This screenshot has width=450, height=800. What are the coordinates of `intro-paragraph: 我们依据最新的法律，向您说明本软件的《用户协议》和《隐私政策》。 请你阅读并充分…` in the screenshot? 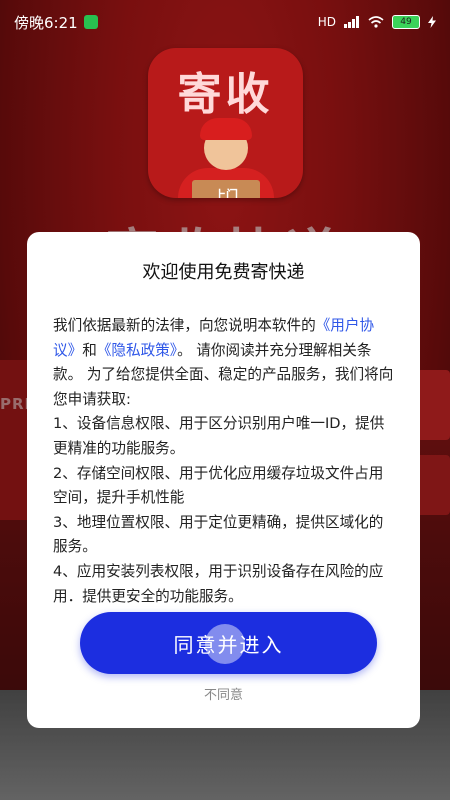 It's located at (223, 363).